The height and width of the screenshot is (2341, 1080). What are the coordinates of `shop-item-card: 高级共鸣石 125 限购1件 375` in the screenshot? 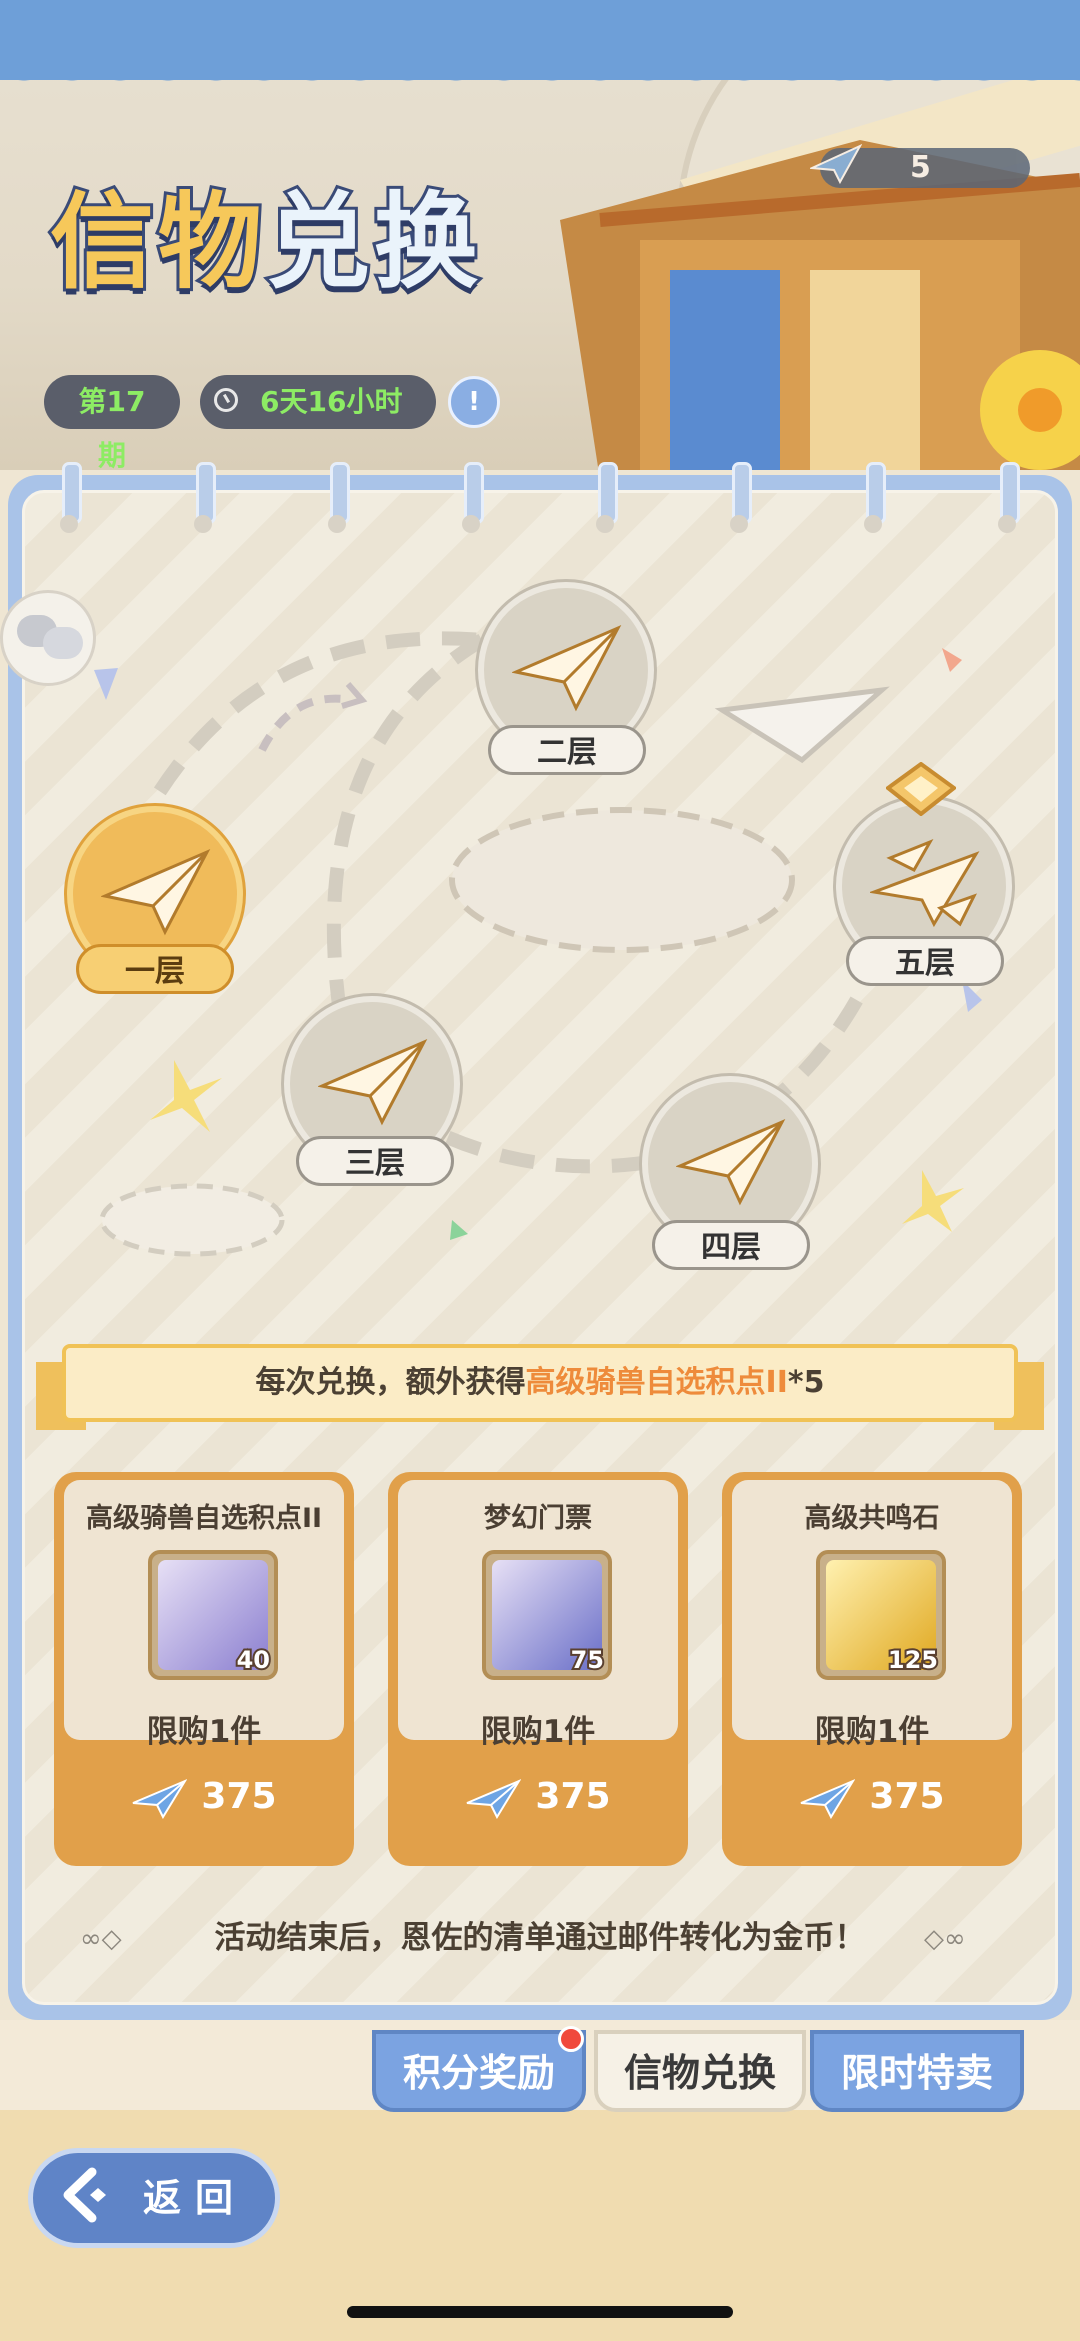 It's located at (872, 1669).